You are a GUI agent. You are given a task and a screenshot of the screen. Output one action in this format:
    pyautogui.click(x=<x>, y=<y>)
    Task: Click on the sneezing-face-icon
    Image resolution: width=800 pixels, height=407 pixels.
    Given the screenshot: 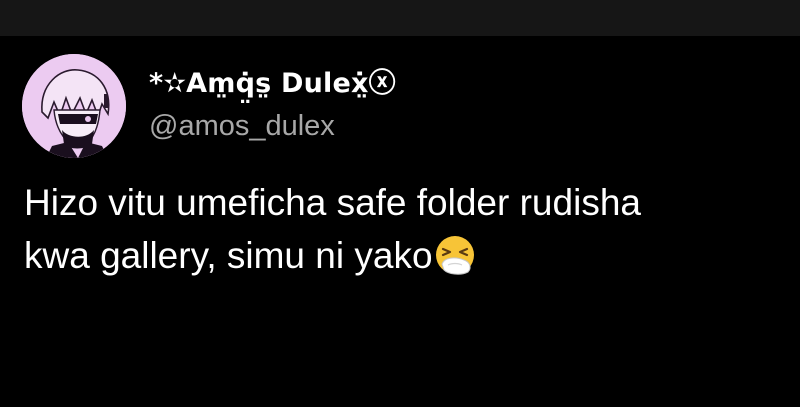 What is the action you would take?
    pyautogui.click(x=454, y=255)
    